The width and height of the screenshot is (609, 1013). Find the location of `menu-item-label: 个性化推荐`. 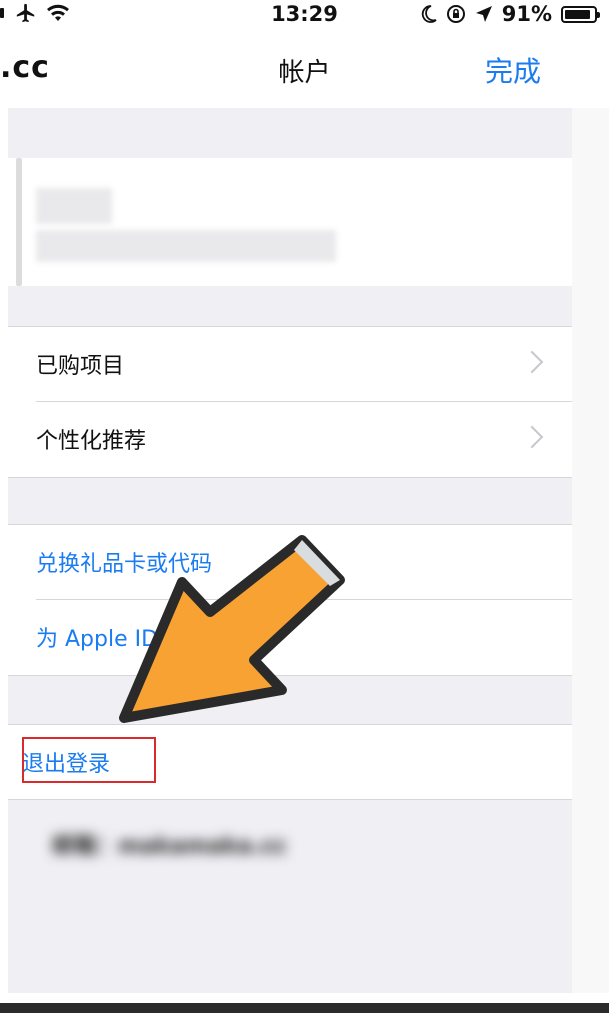

menu-item-label: 个性化推荐 is located at coordinates (91, 441).